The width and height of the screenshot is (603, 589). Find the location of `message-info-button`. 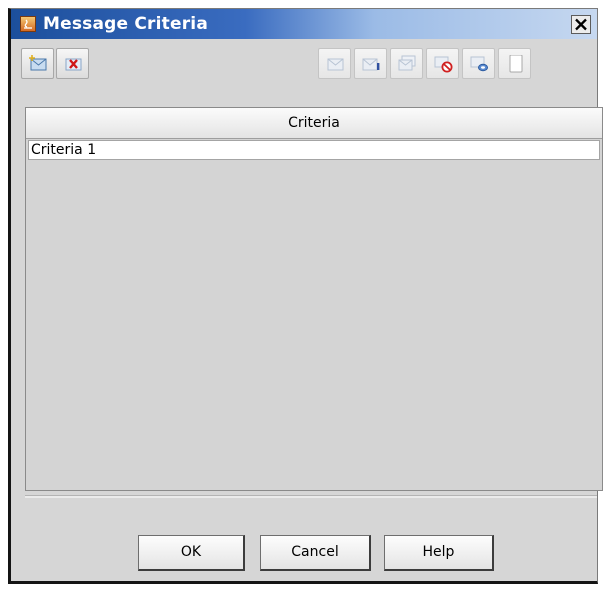

message-info-button is located at coordinates (370, 63).